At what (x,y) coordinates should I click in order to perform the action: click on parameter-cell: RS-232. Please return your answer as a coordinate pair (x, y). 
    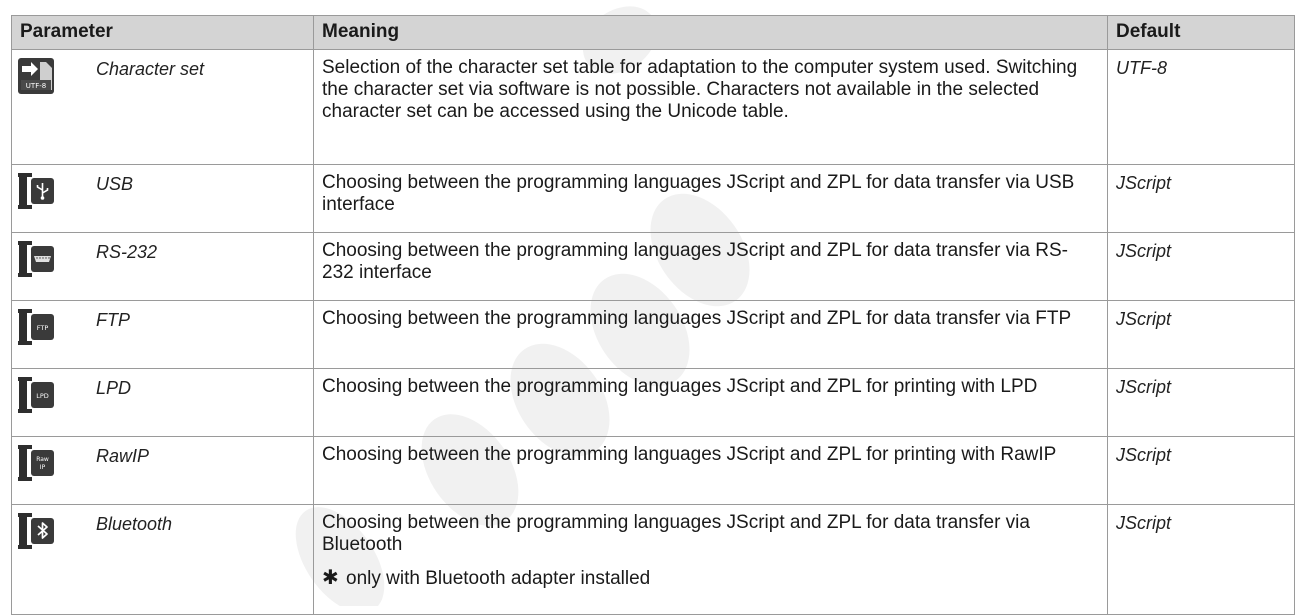
    Looking at the image, I should click on (162, 266).